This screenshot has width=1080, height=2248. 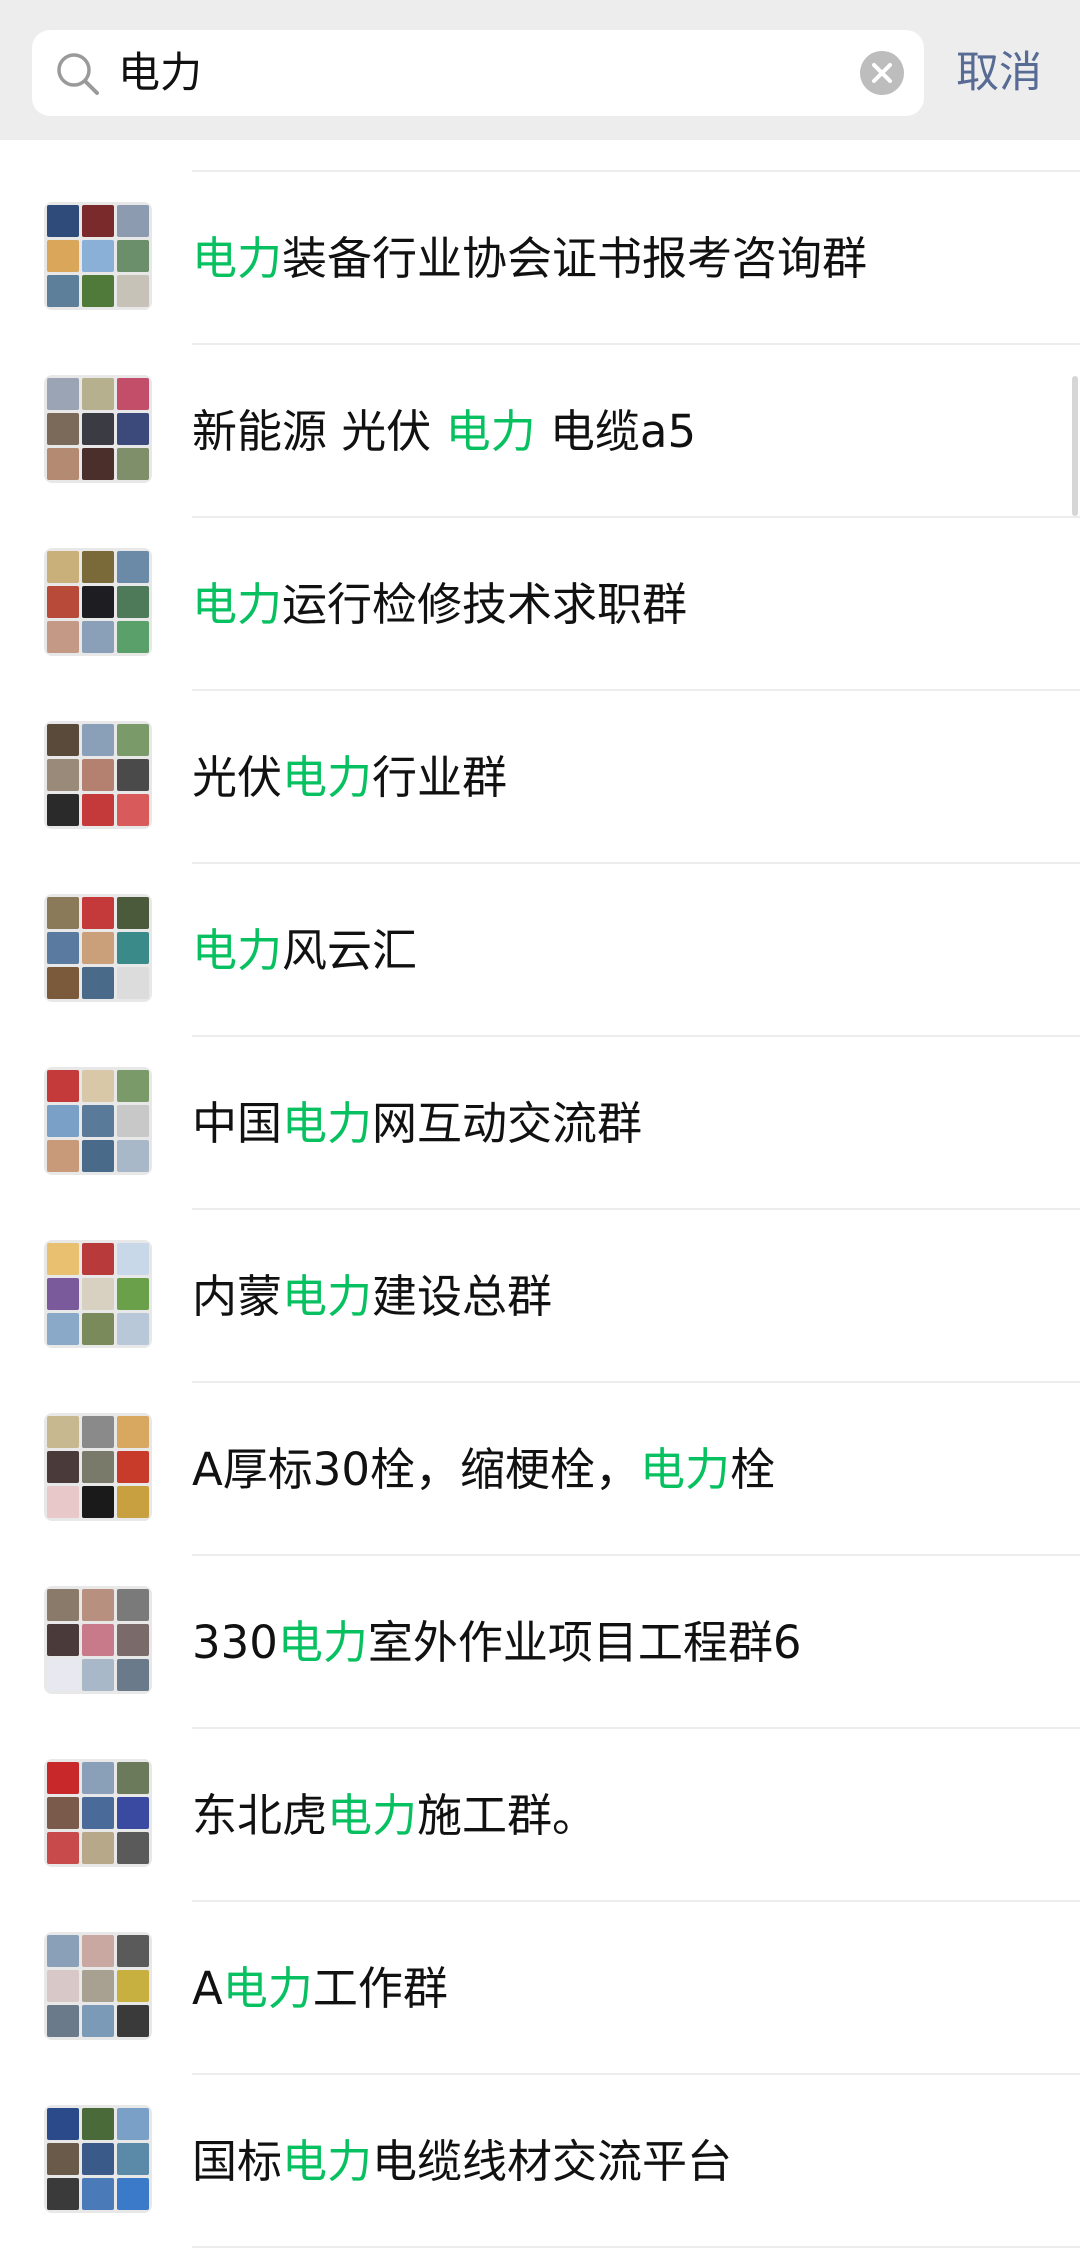 What do you see at coordinates (584, 1642) in the screenshot?
I see `group-name-text: 室外作业项目工程群6` at bounding box center [584, 1642].